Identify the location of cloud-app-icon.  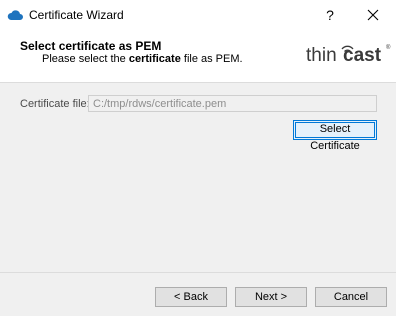
(15, 15).